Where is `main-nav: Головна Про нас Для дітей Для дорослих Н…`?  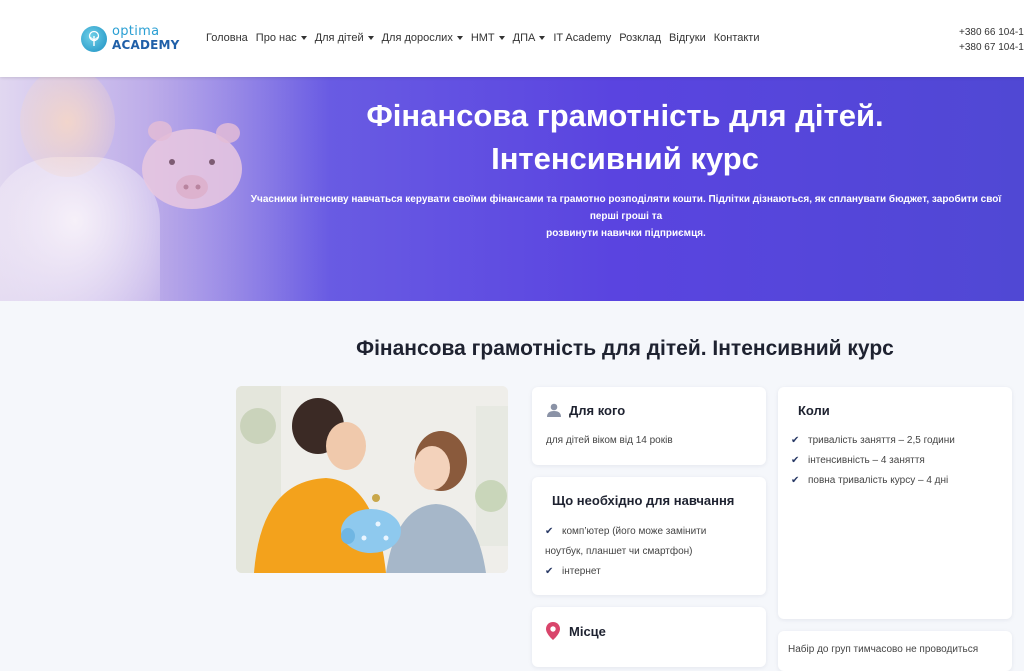
main-nav: Головна Про нас Для дітей Для дорослих Н… is located at coordinates (486, 38).